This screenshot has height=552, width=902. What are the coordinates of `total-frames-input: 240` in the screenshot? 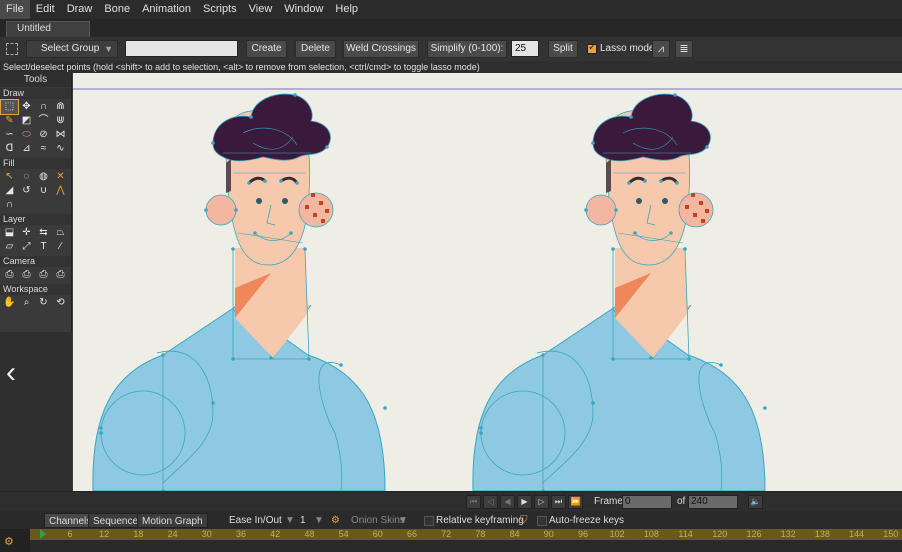 It's located at (713, 502).